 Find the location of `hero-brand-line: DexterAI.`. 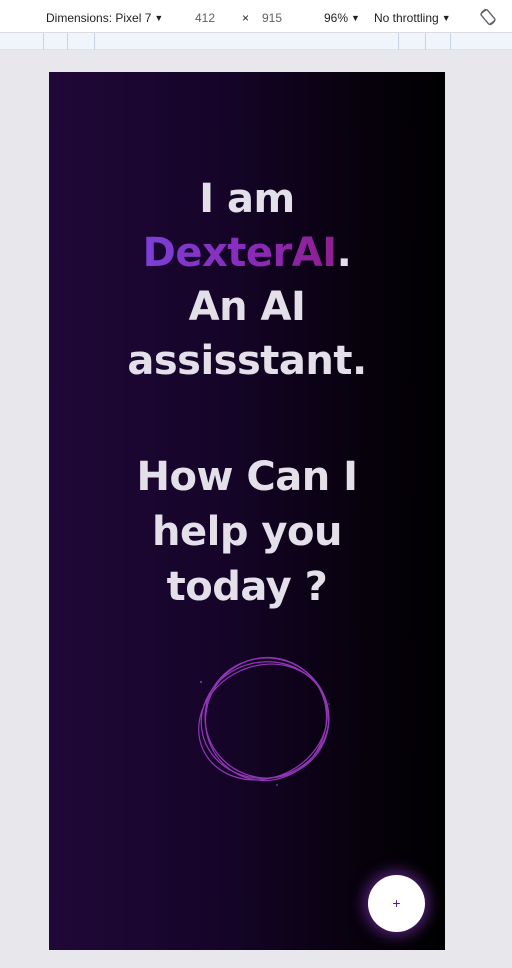

hero-brand-line: DexterAI. is located at coordinates (247, 253).